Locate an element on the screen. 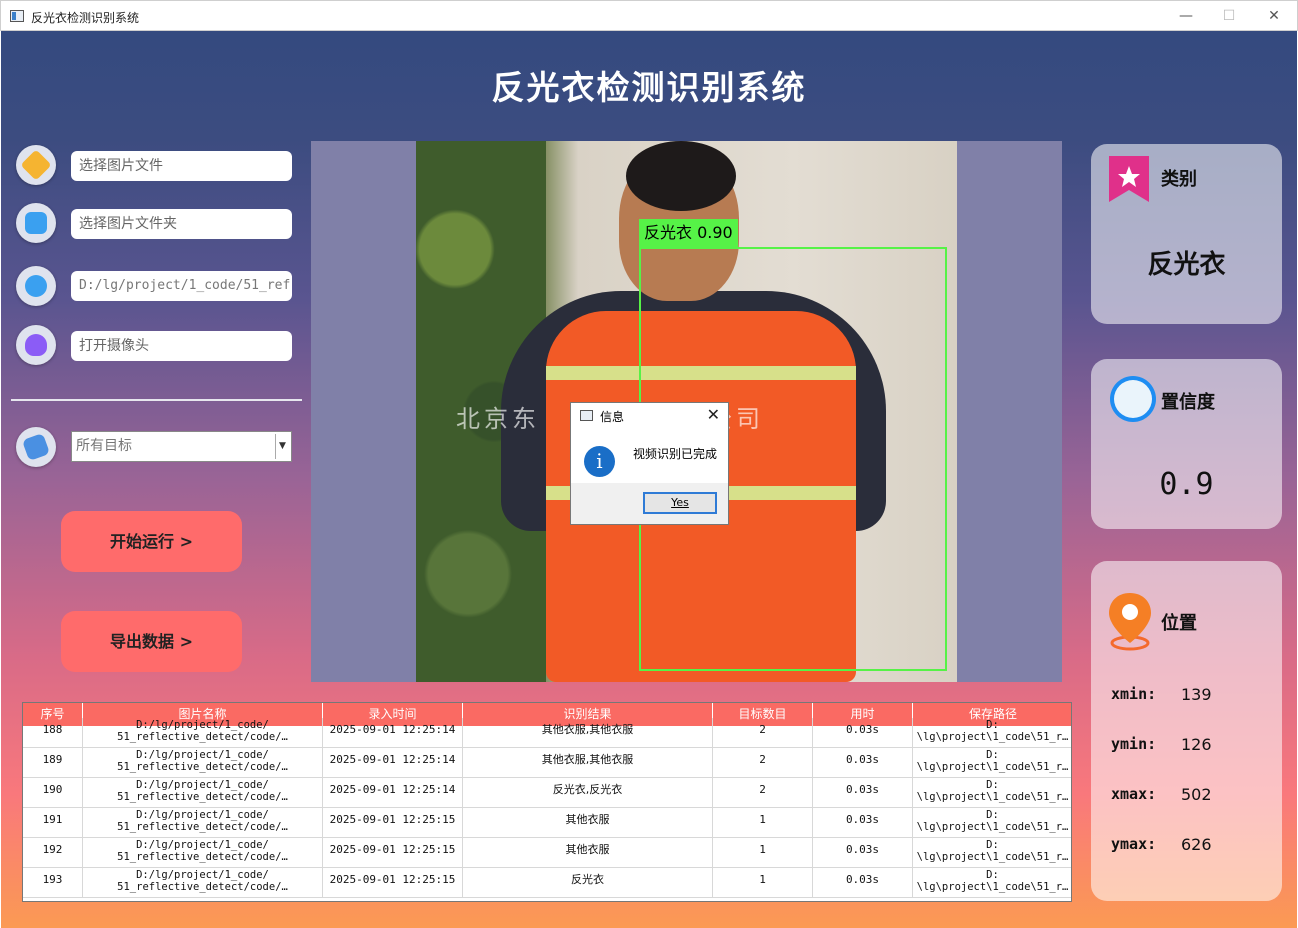 The width and height of the screenshot is (1298, 928). dialog-close-icon: ✕ is located at coordinates (713, 414).